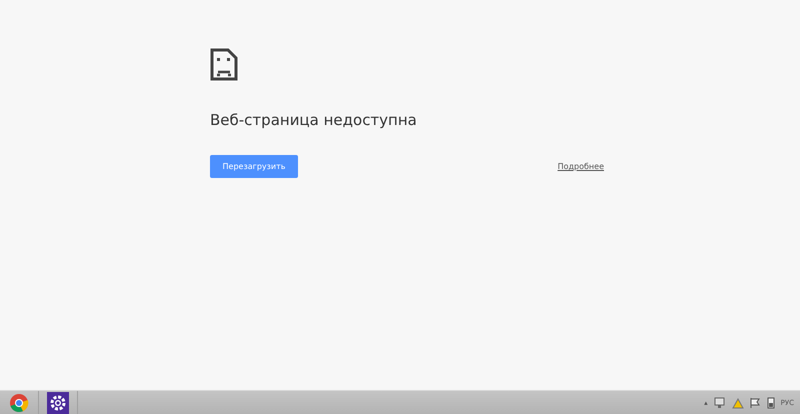  I want to click on reload-button: Перезагрузить, so click(254, 166).